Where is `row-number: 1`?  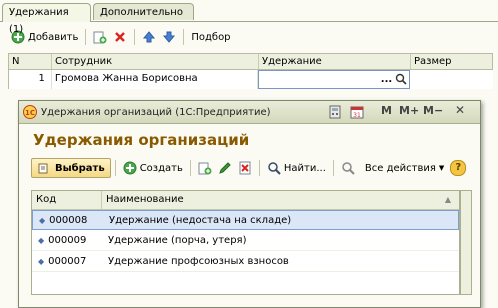
row-number: 1 is located at coordinates (30, 79).